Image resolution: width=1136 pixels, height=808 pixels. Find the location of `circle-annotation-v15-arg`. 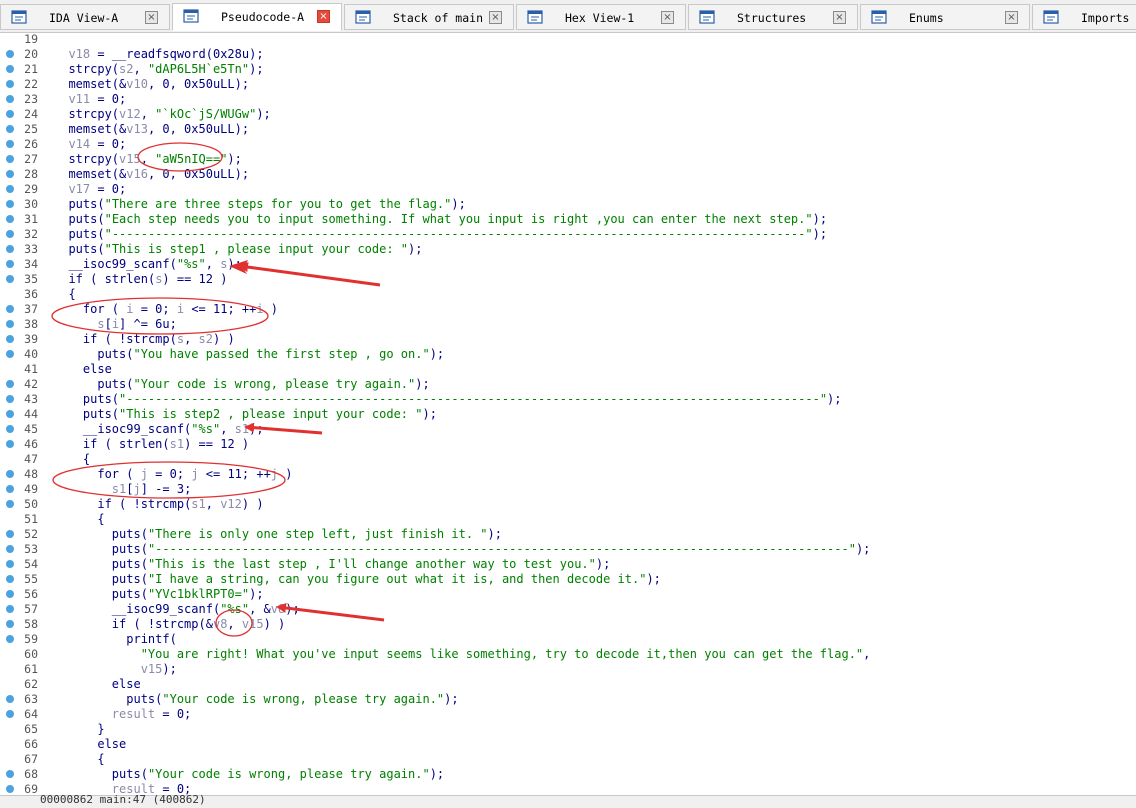

circle-annotation-v15-arg is located at coordinates (234, 623).